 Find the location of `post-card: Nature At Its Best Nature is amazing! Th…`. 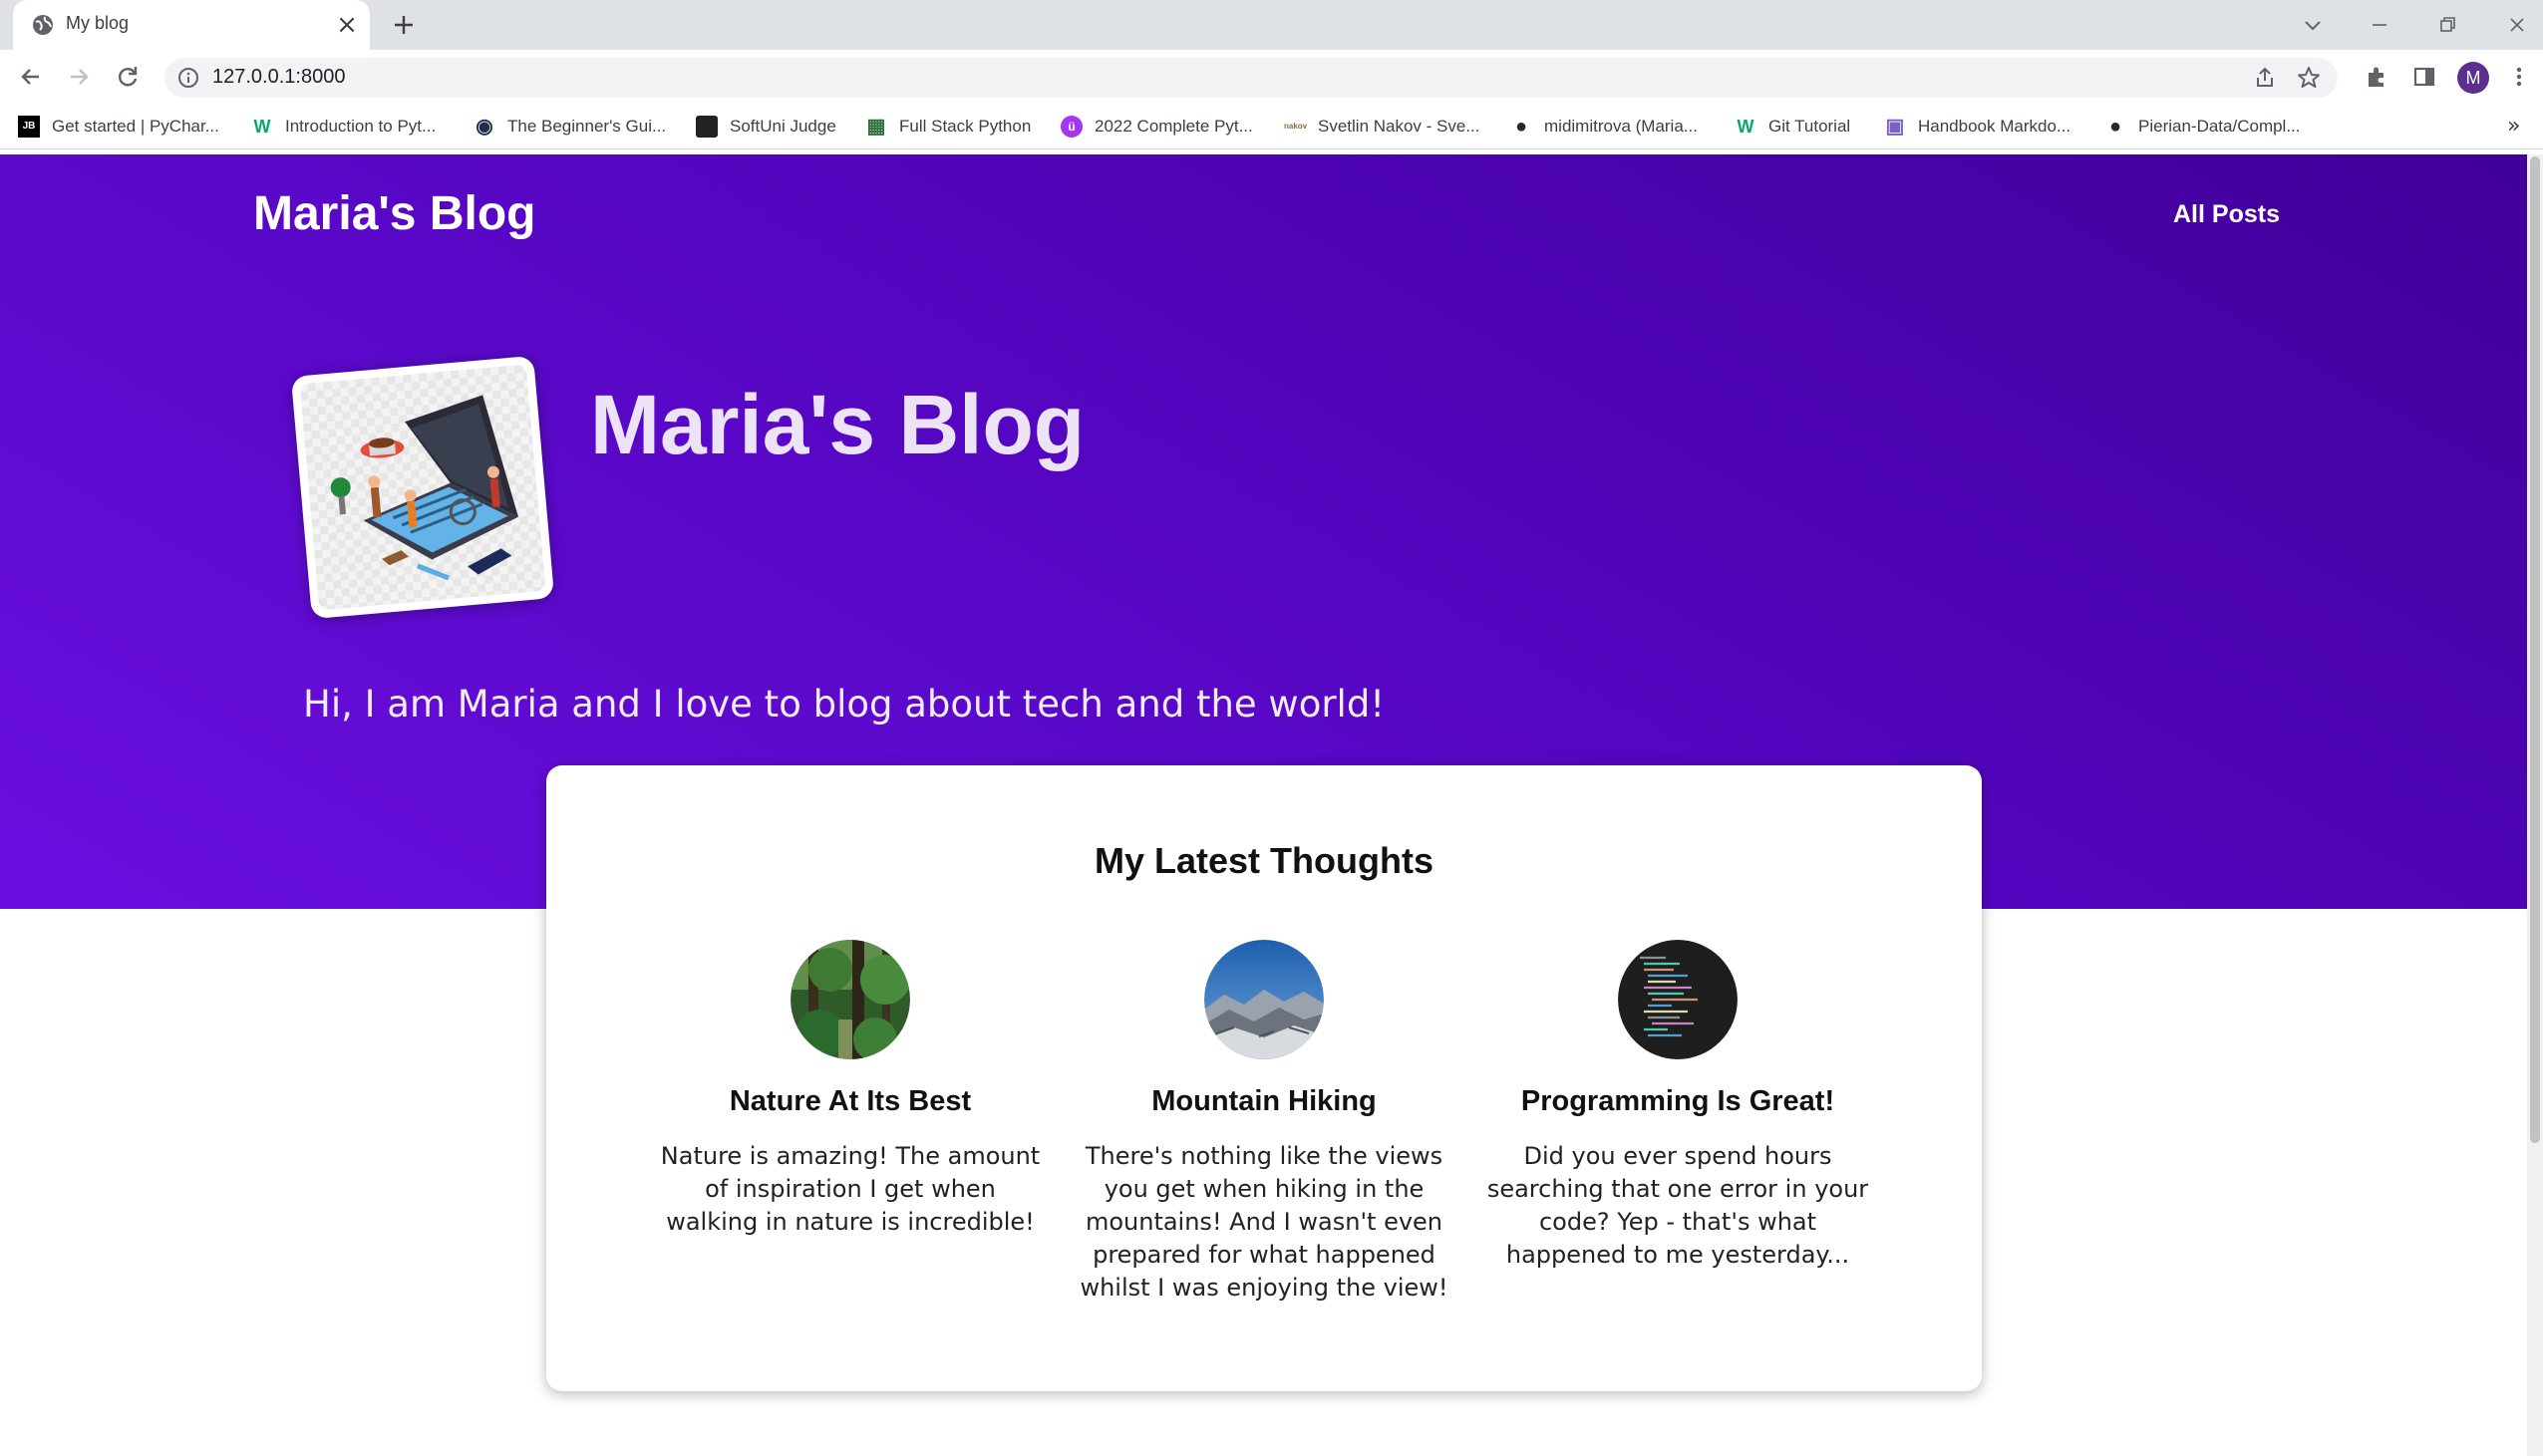

post-card: Nature At Its Best Nature is amazing! Th… is located at coordinates (850, 1089).